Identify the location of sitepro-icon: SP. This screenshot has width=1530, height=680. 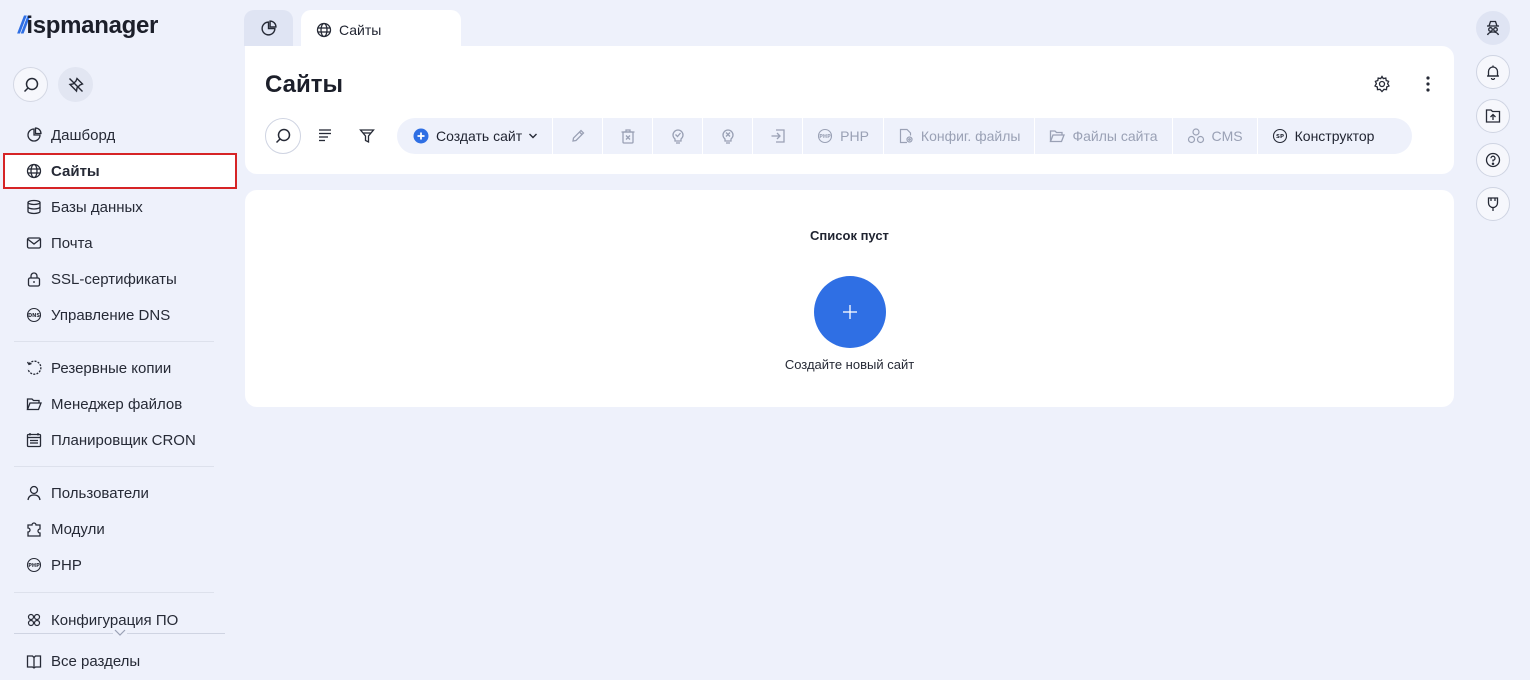
(1280, 136).